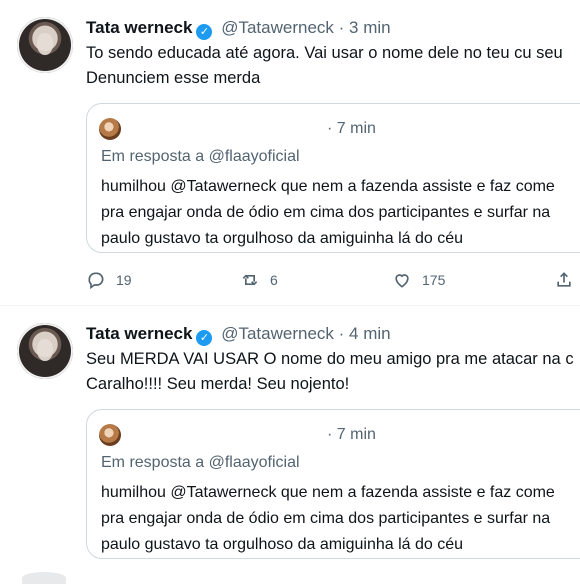 This screenshot has width=580, height=584. Describe the element at coordinates (402, 281) in the screenshot. I see `heart-icon` at that location.